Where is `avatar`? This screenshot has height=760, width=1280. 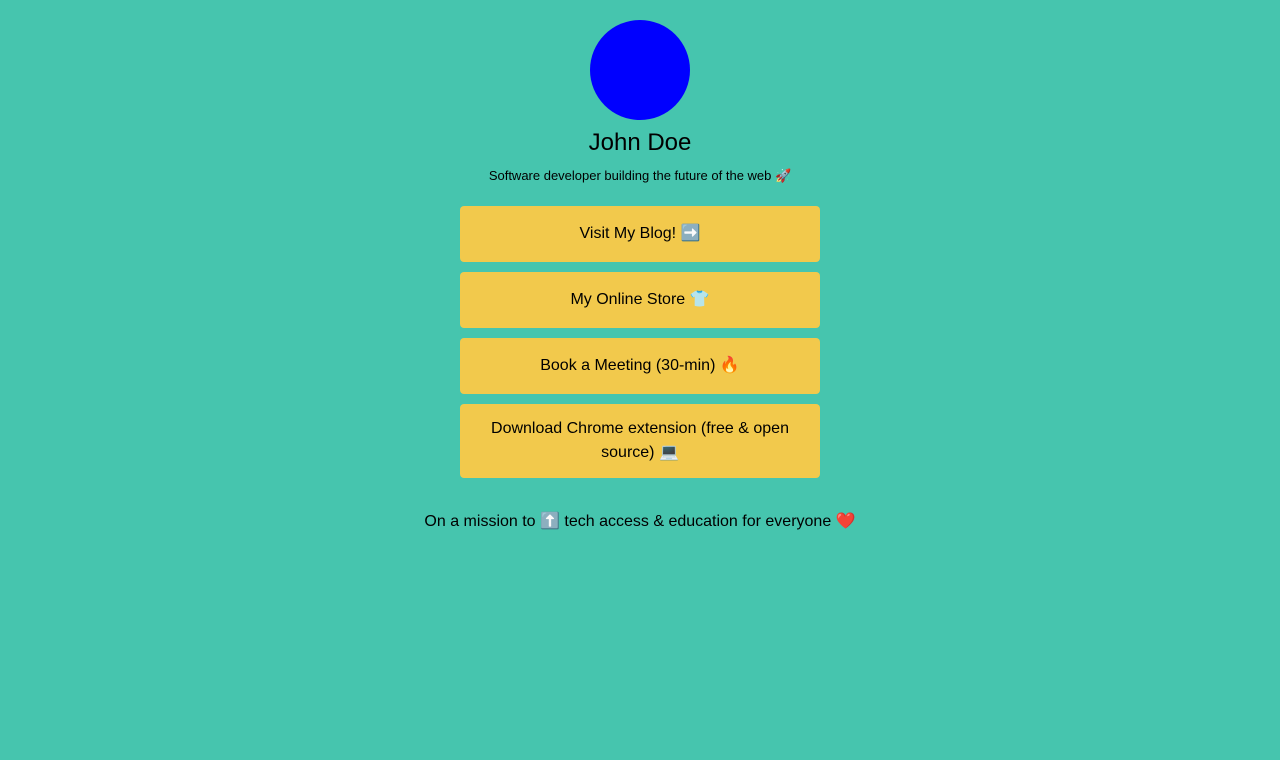 avatar is located at coordinates (640, 70).